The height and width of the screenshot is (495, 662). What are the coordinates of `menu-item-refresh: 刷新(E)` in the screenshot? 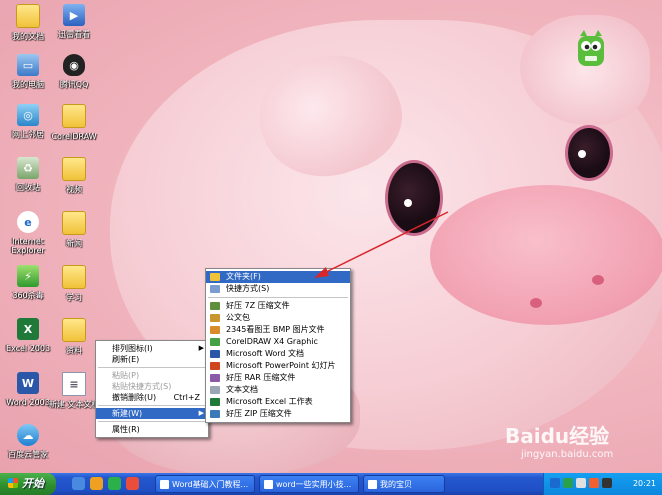 It's located at (152, 359).